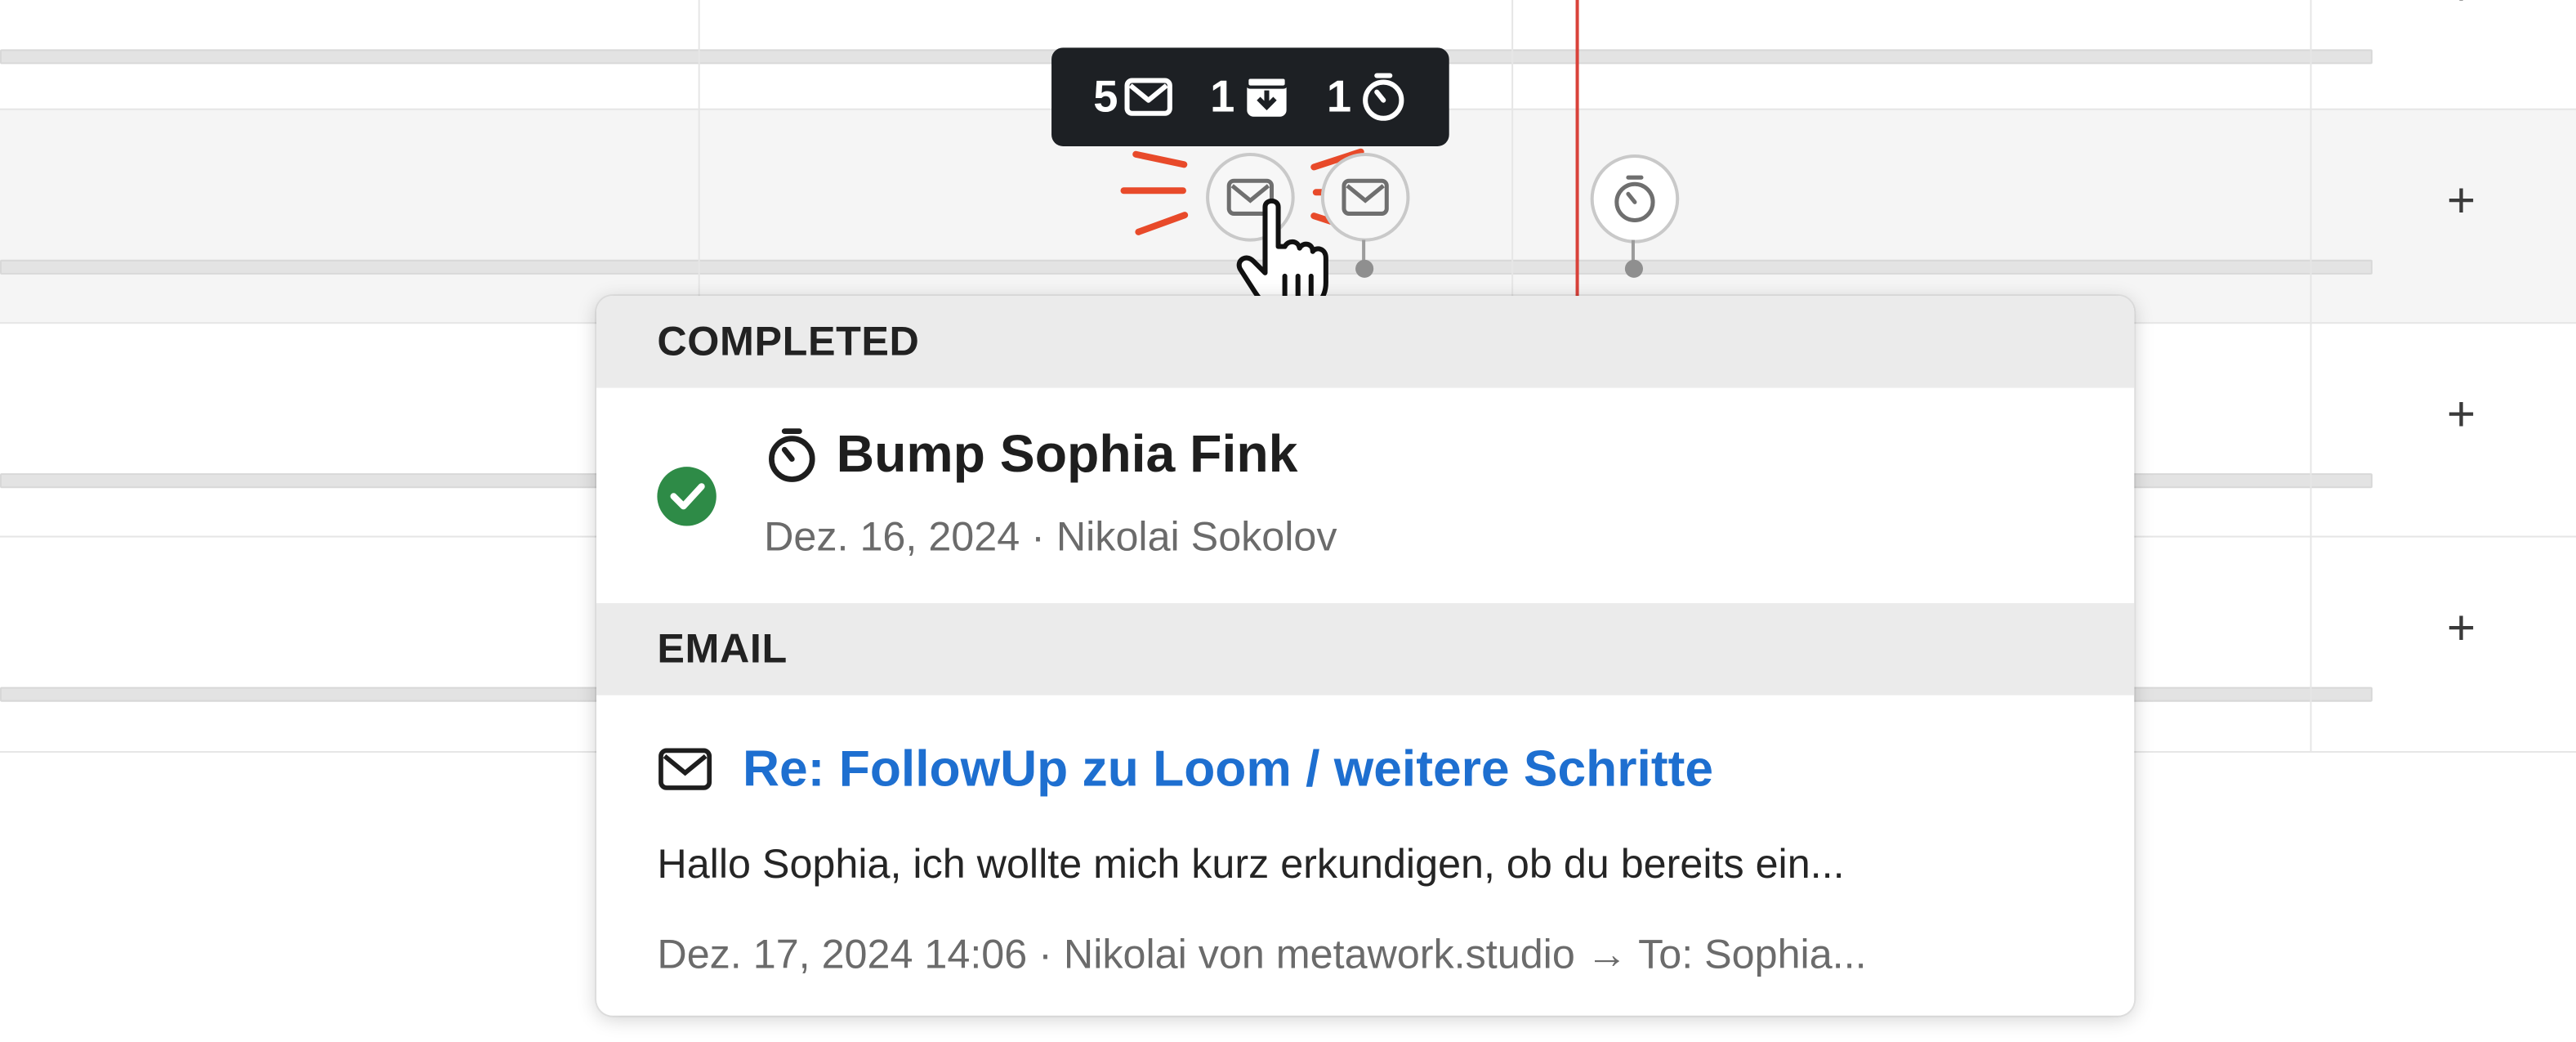  What do you see at coordinates (1577, 150) in the screenshot?
I see `today-marker` at bounding box center [1577, 150].